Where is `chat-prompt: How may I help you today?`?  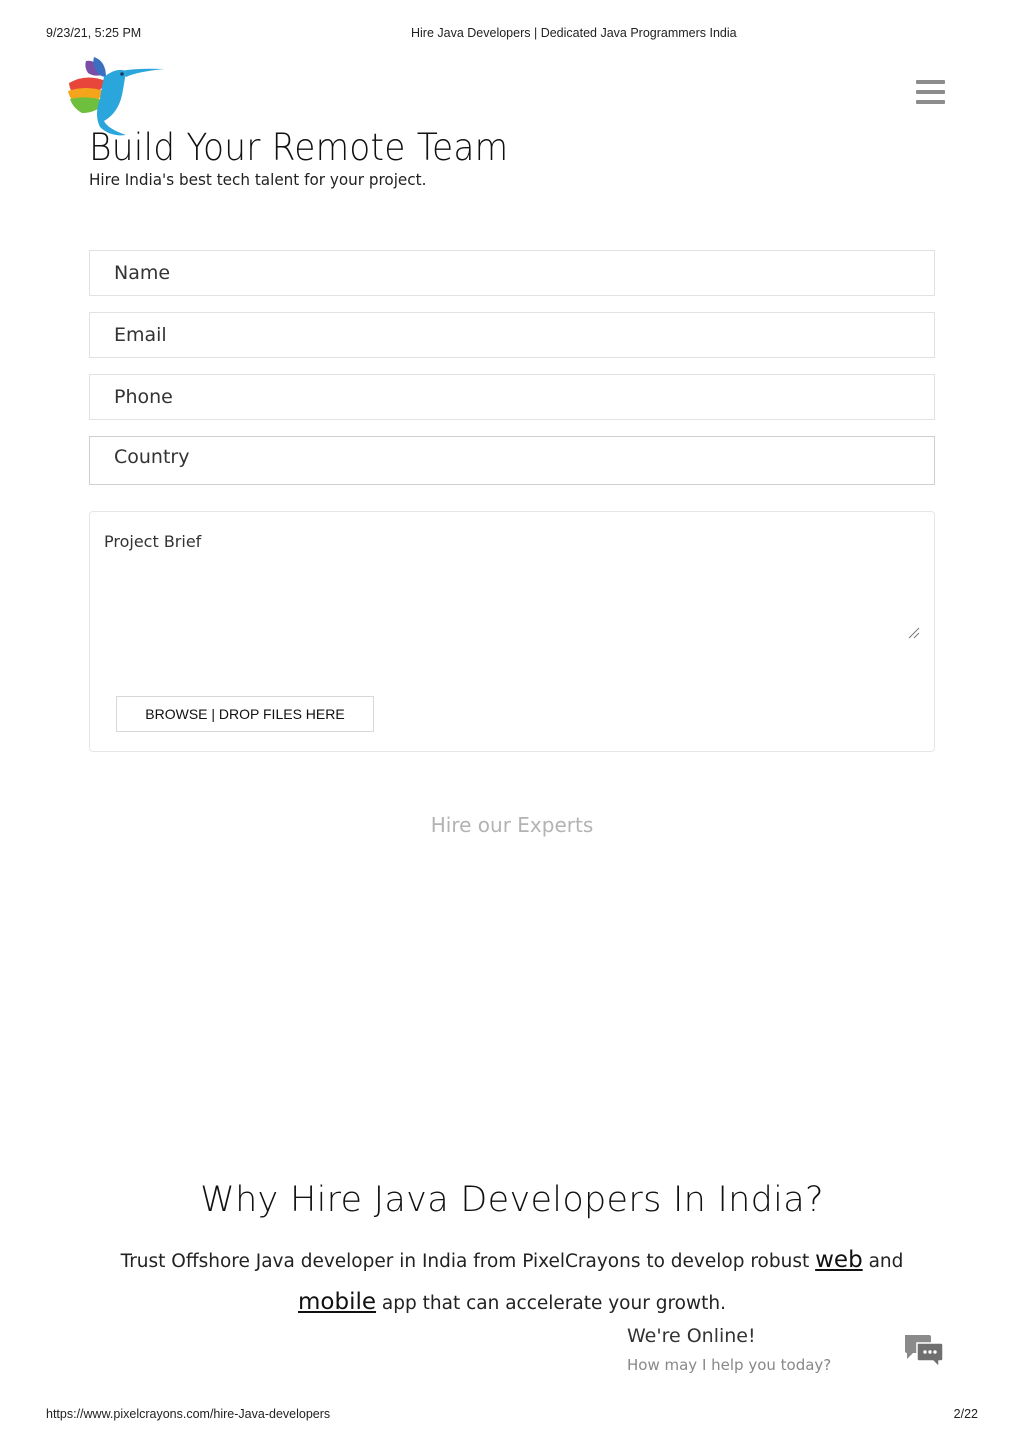 chat-prompt: How may I help you today? is located at coordinates (729, 1365).